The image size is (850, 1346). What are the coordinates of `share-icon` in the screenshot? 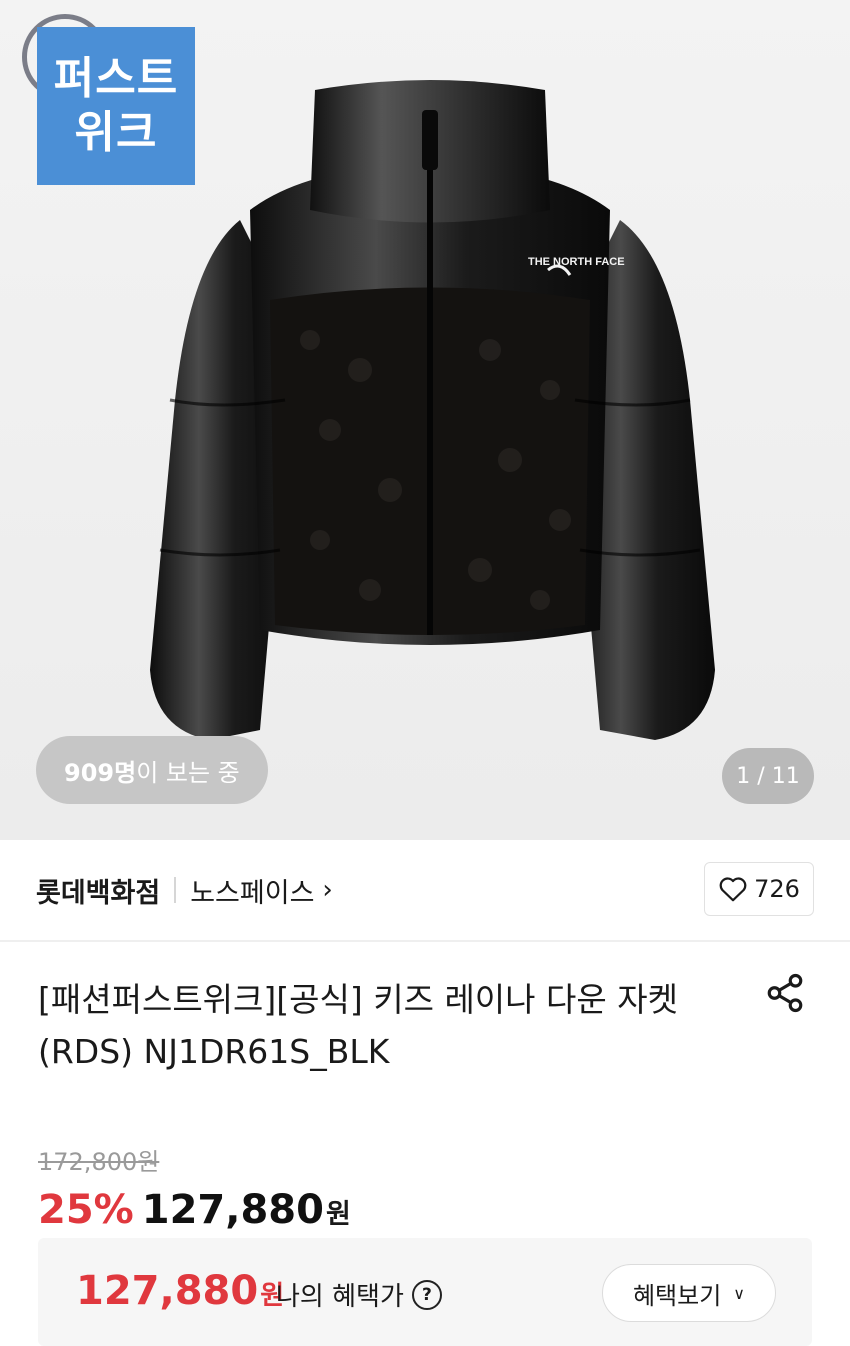 It's located at (785, 993).